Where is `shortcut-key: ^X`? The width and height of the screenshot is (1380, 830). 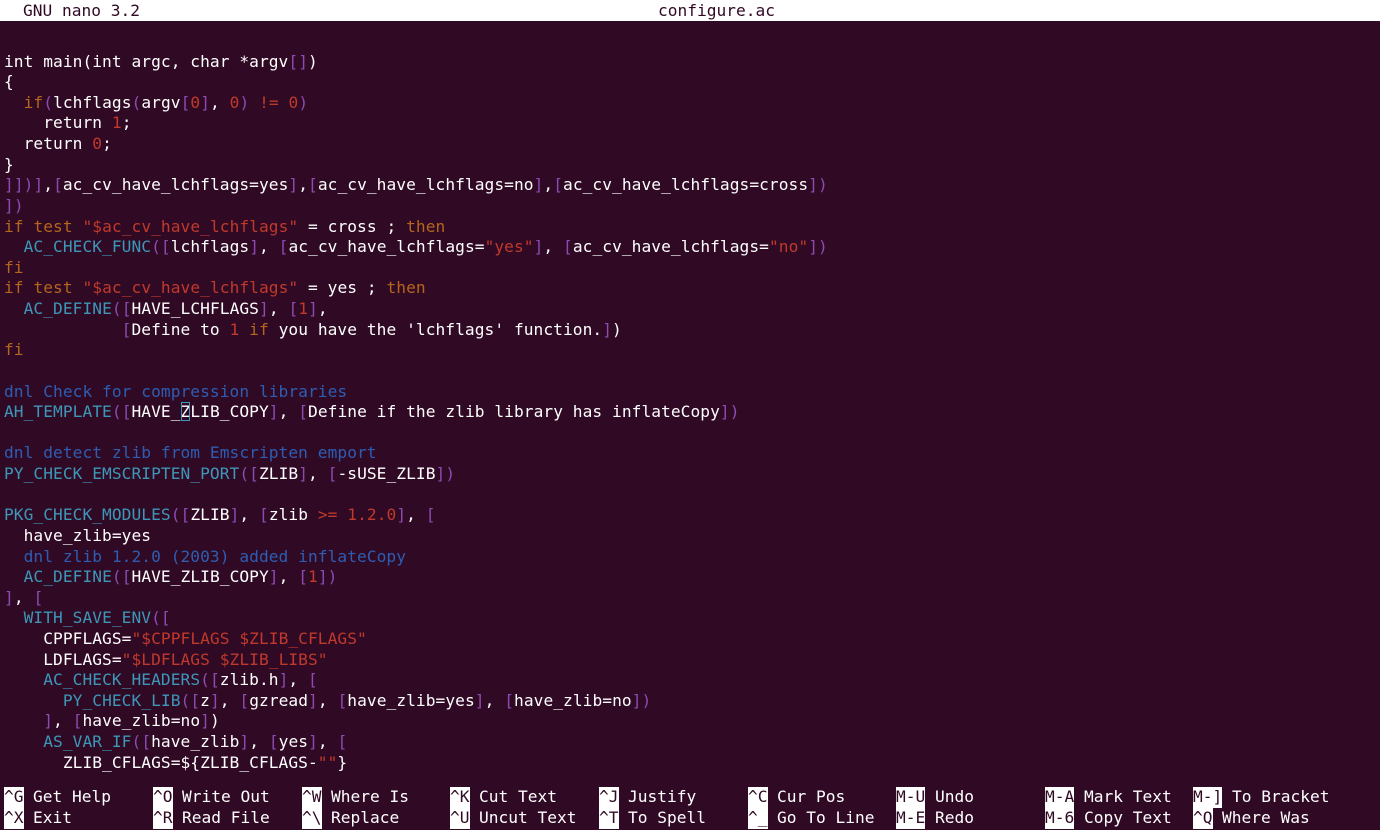
shortcut-key: ^X is located at coordinates (14, 818).